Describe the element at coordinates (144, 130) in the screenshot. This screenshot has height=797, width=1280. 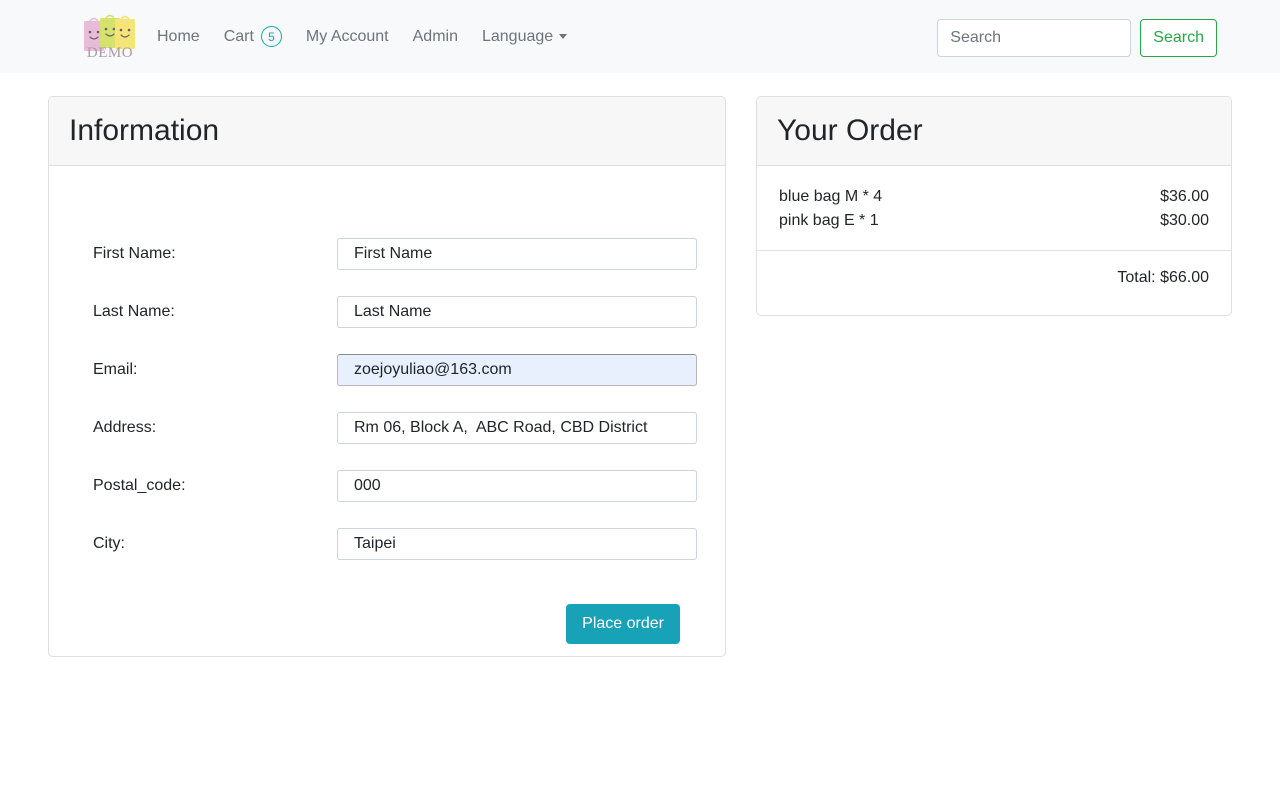
I see `page-title: Information` at that location.